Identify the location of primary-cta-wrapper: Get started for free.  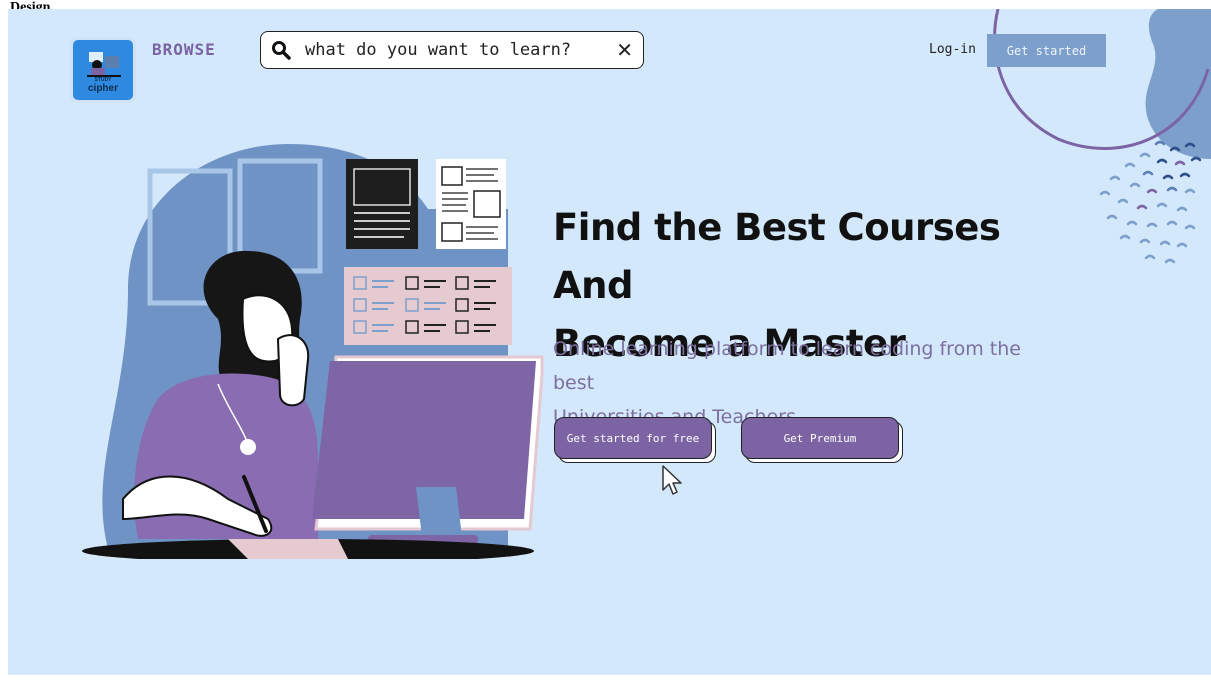
(635, 440).